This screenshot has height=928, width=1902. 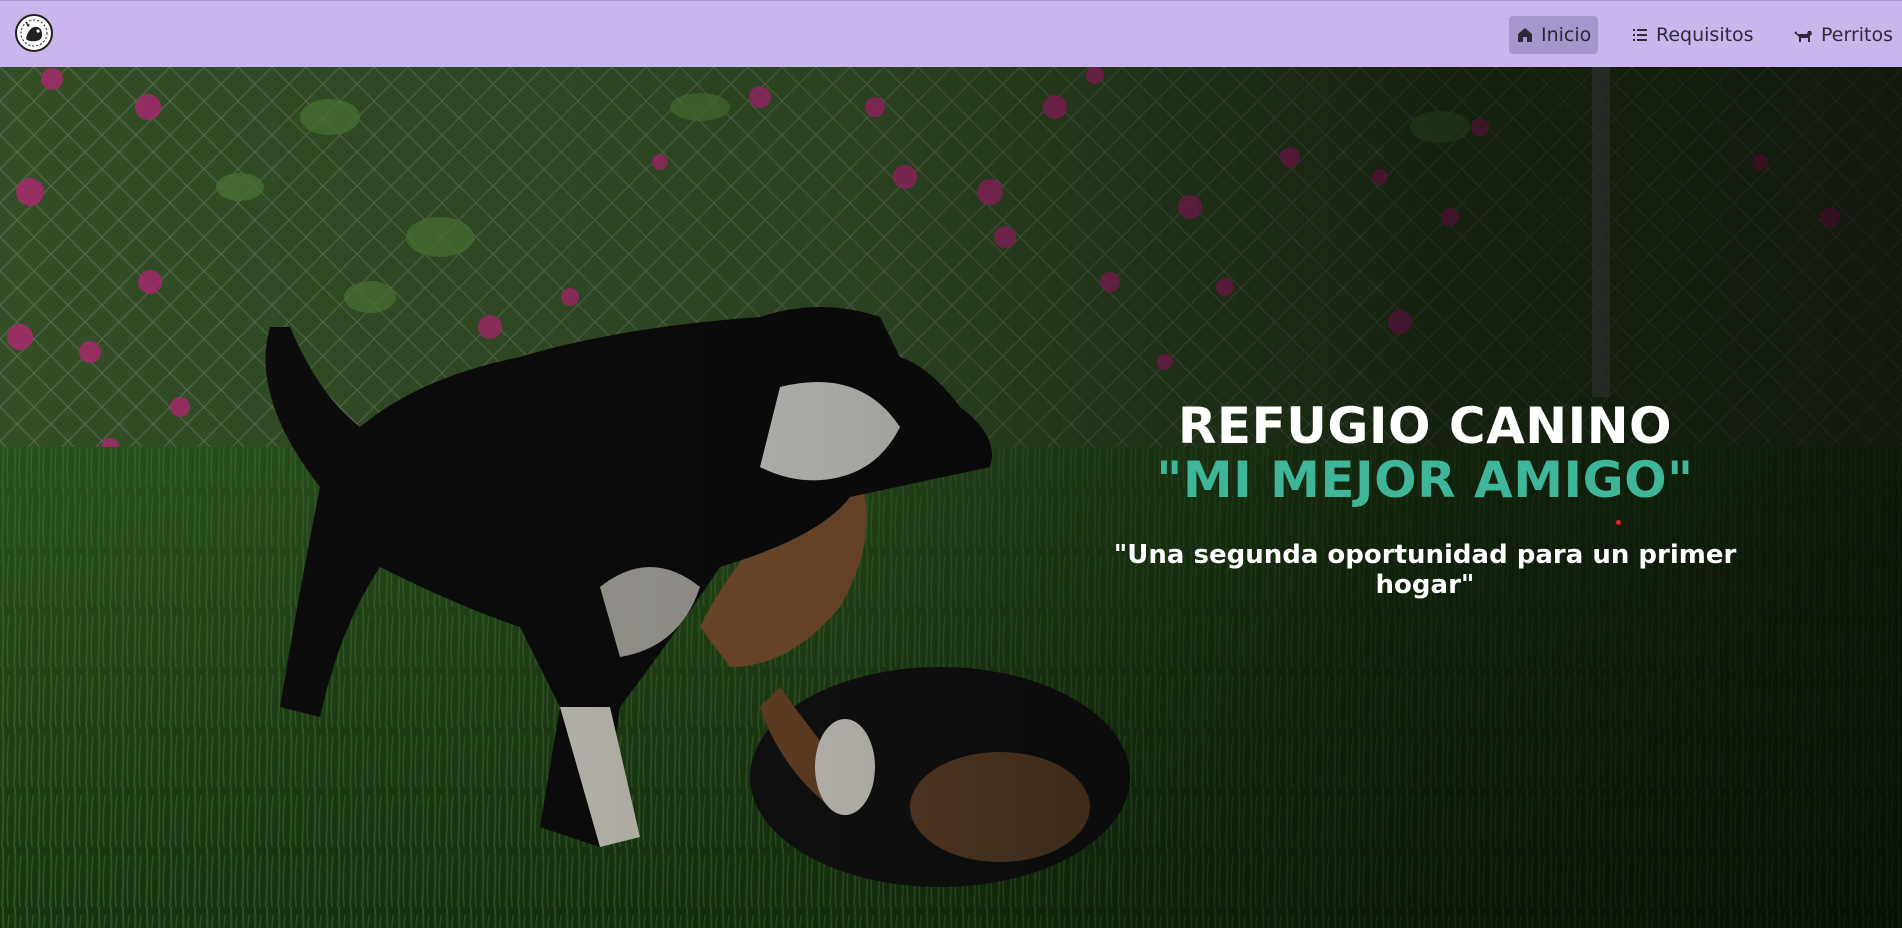 I want to click on nav-requisitos: Requisitos, so click(x=1692, y=35).